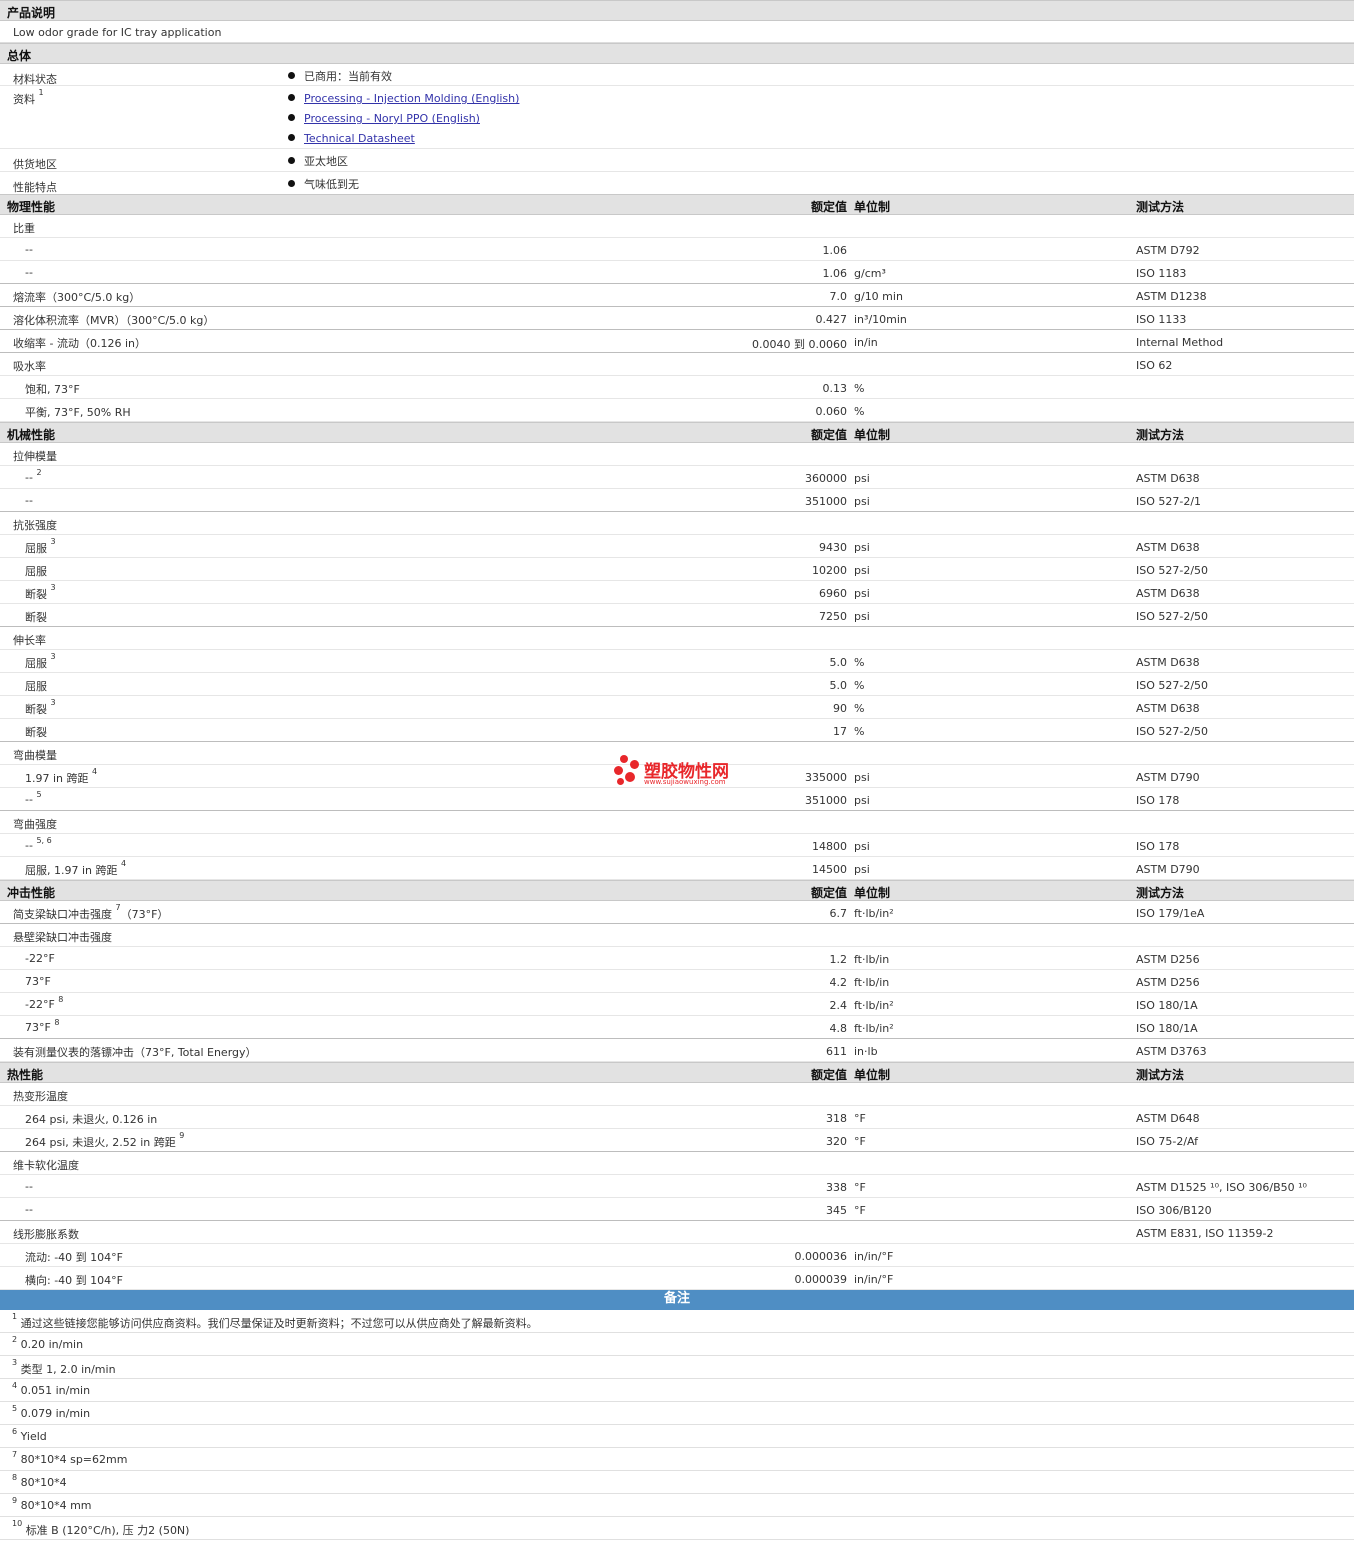  Describe the element at coordinates (677, 387) in the screenshot. I see `property-row: 饱和, 73°F 0.13%` at that location.